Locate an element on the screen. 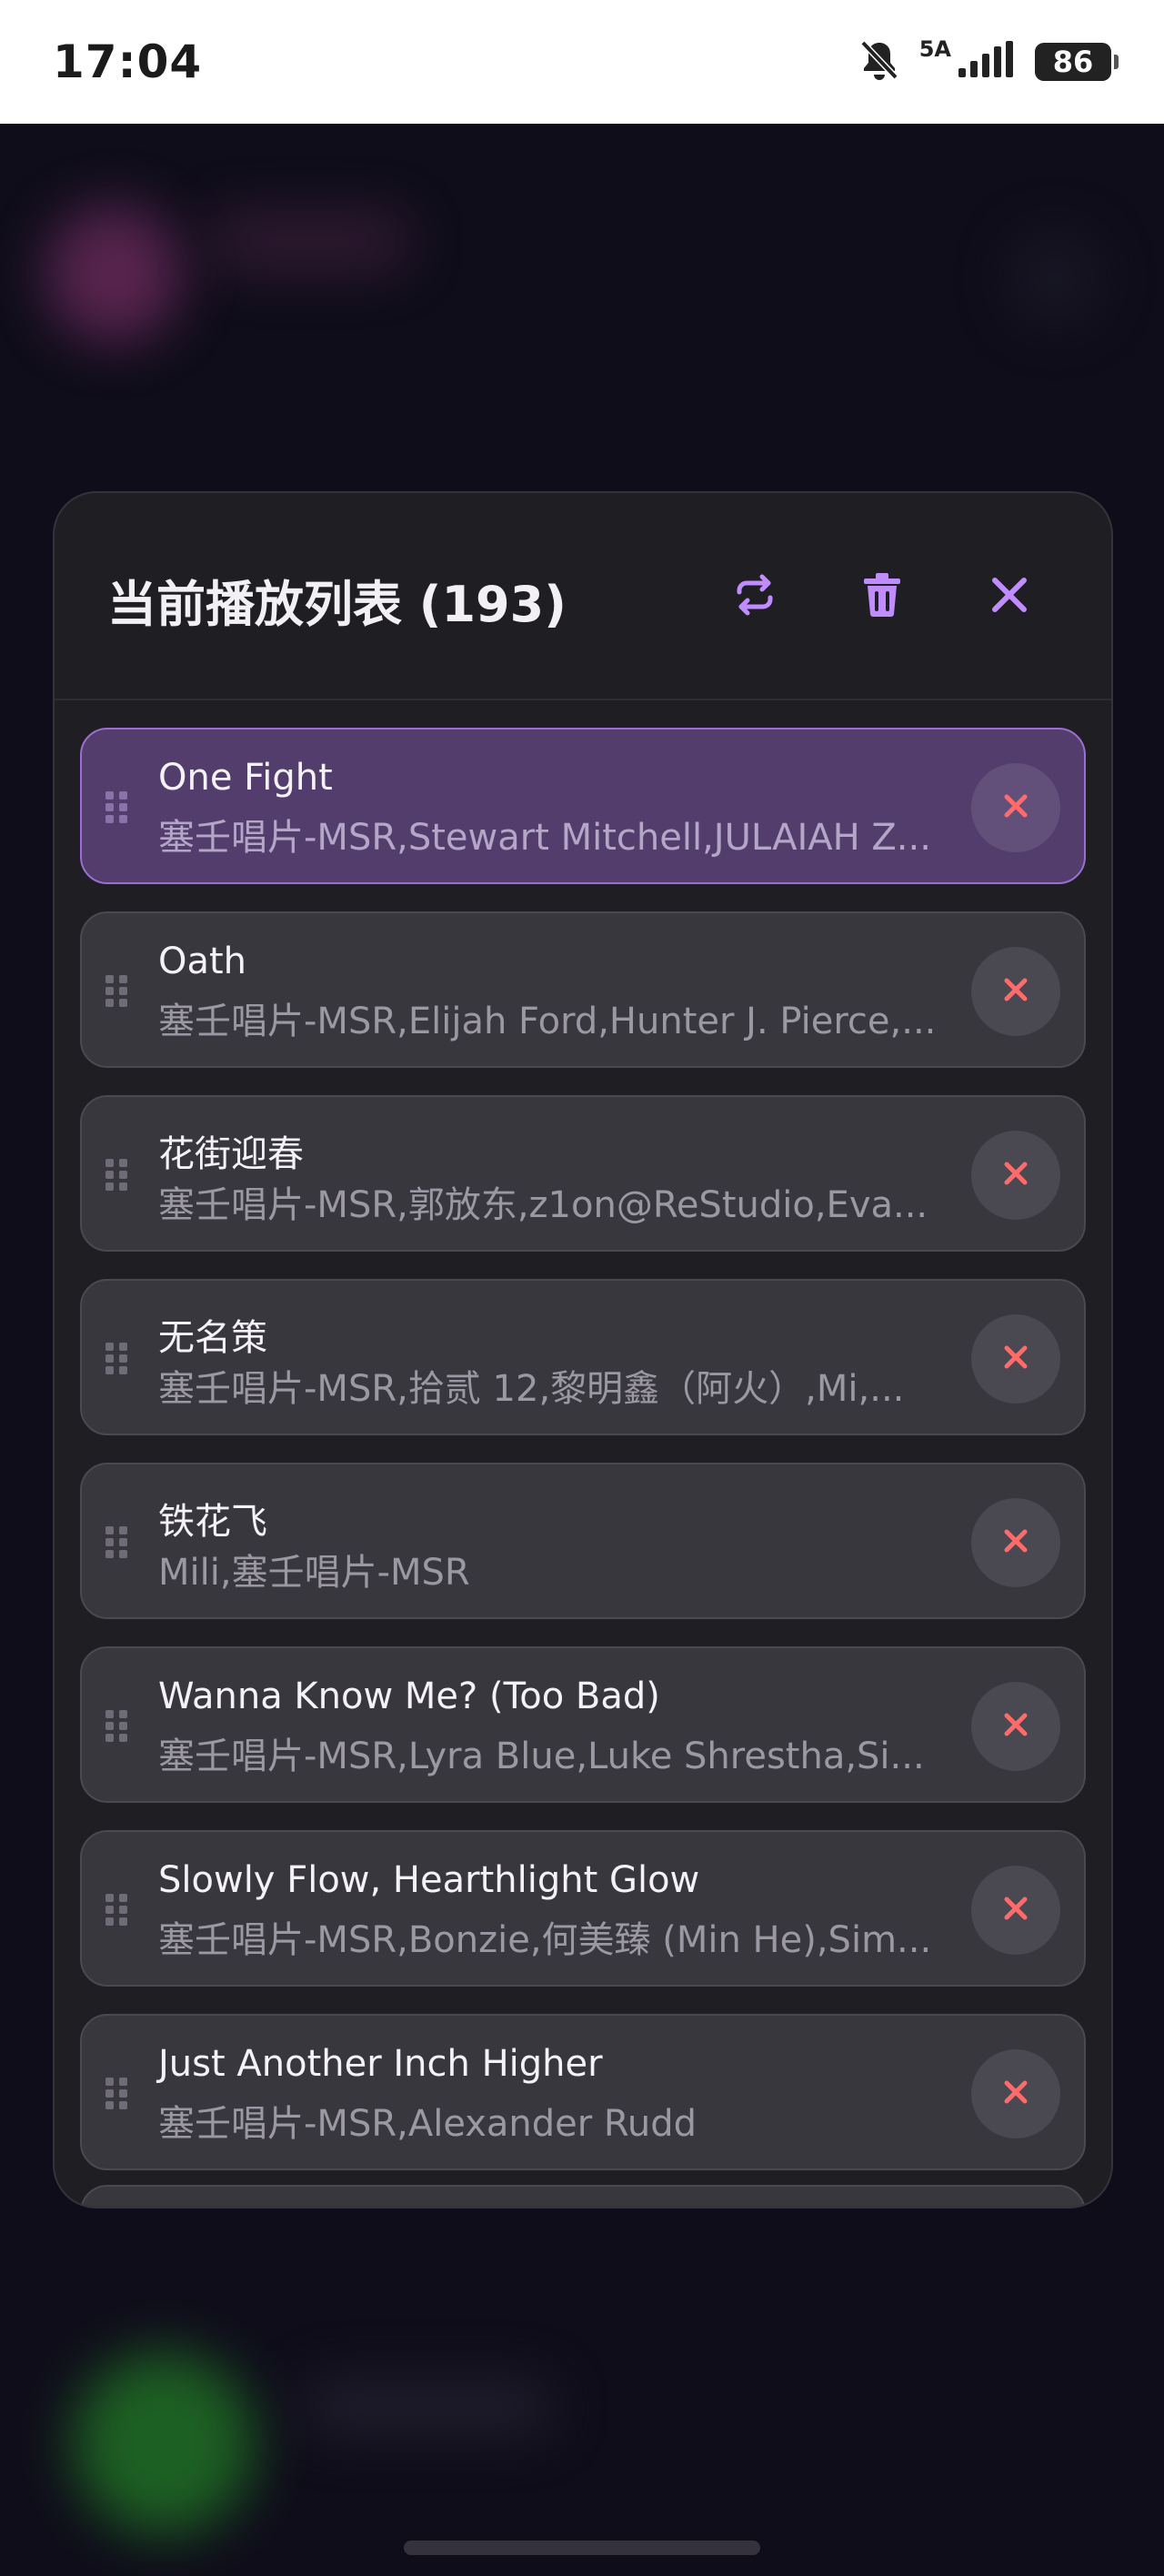 Image resolution: width=1164 pixels, height=2576 pixels. home-indicator is located at coordinates (582, 2548).